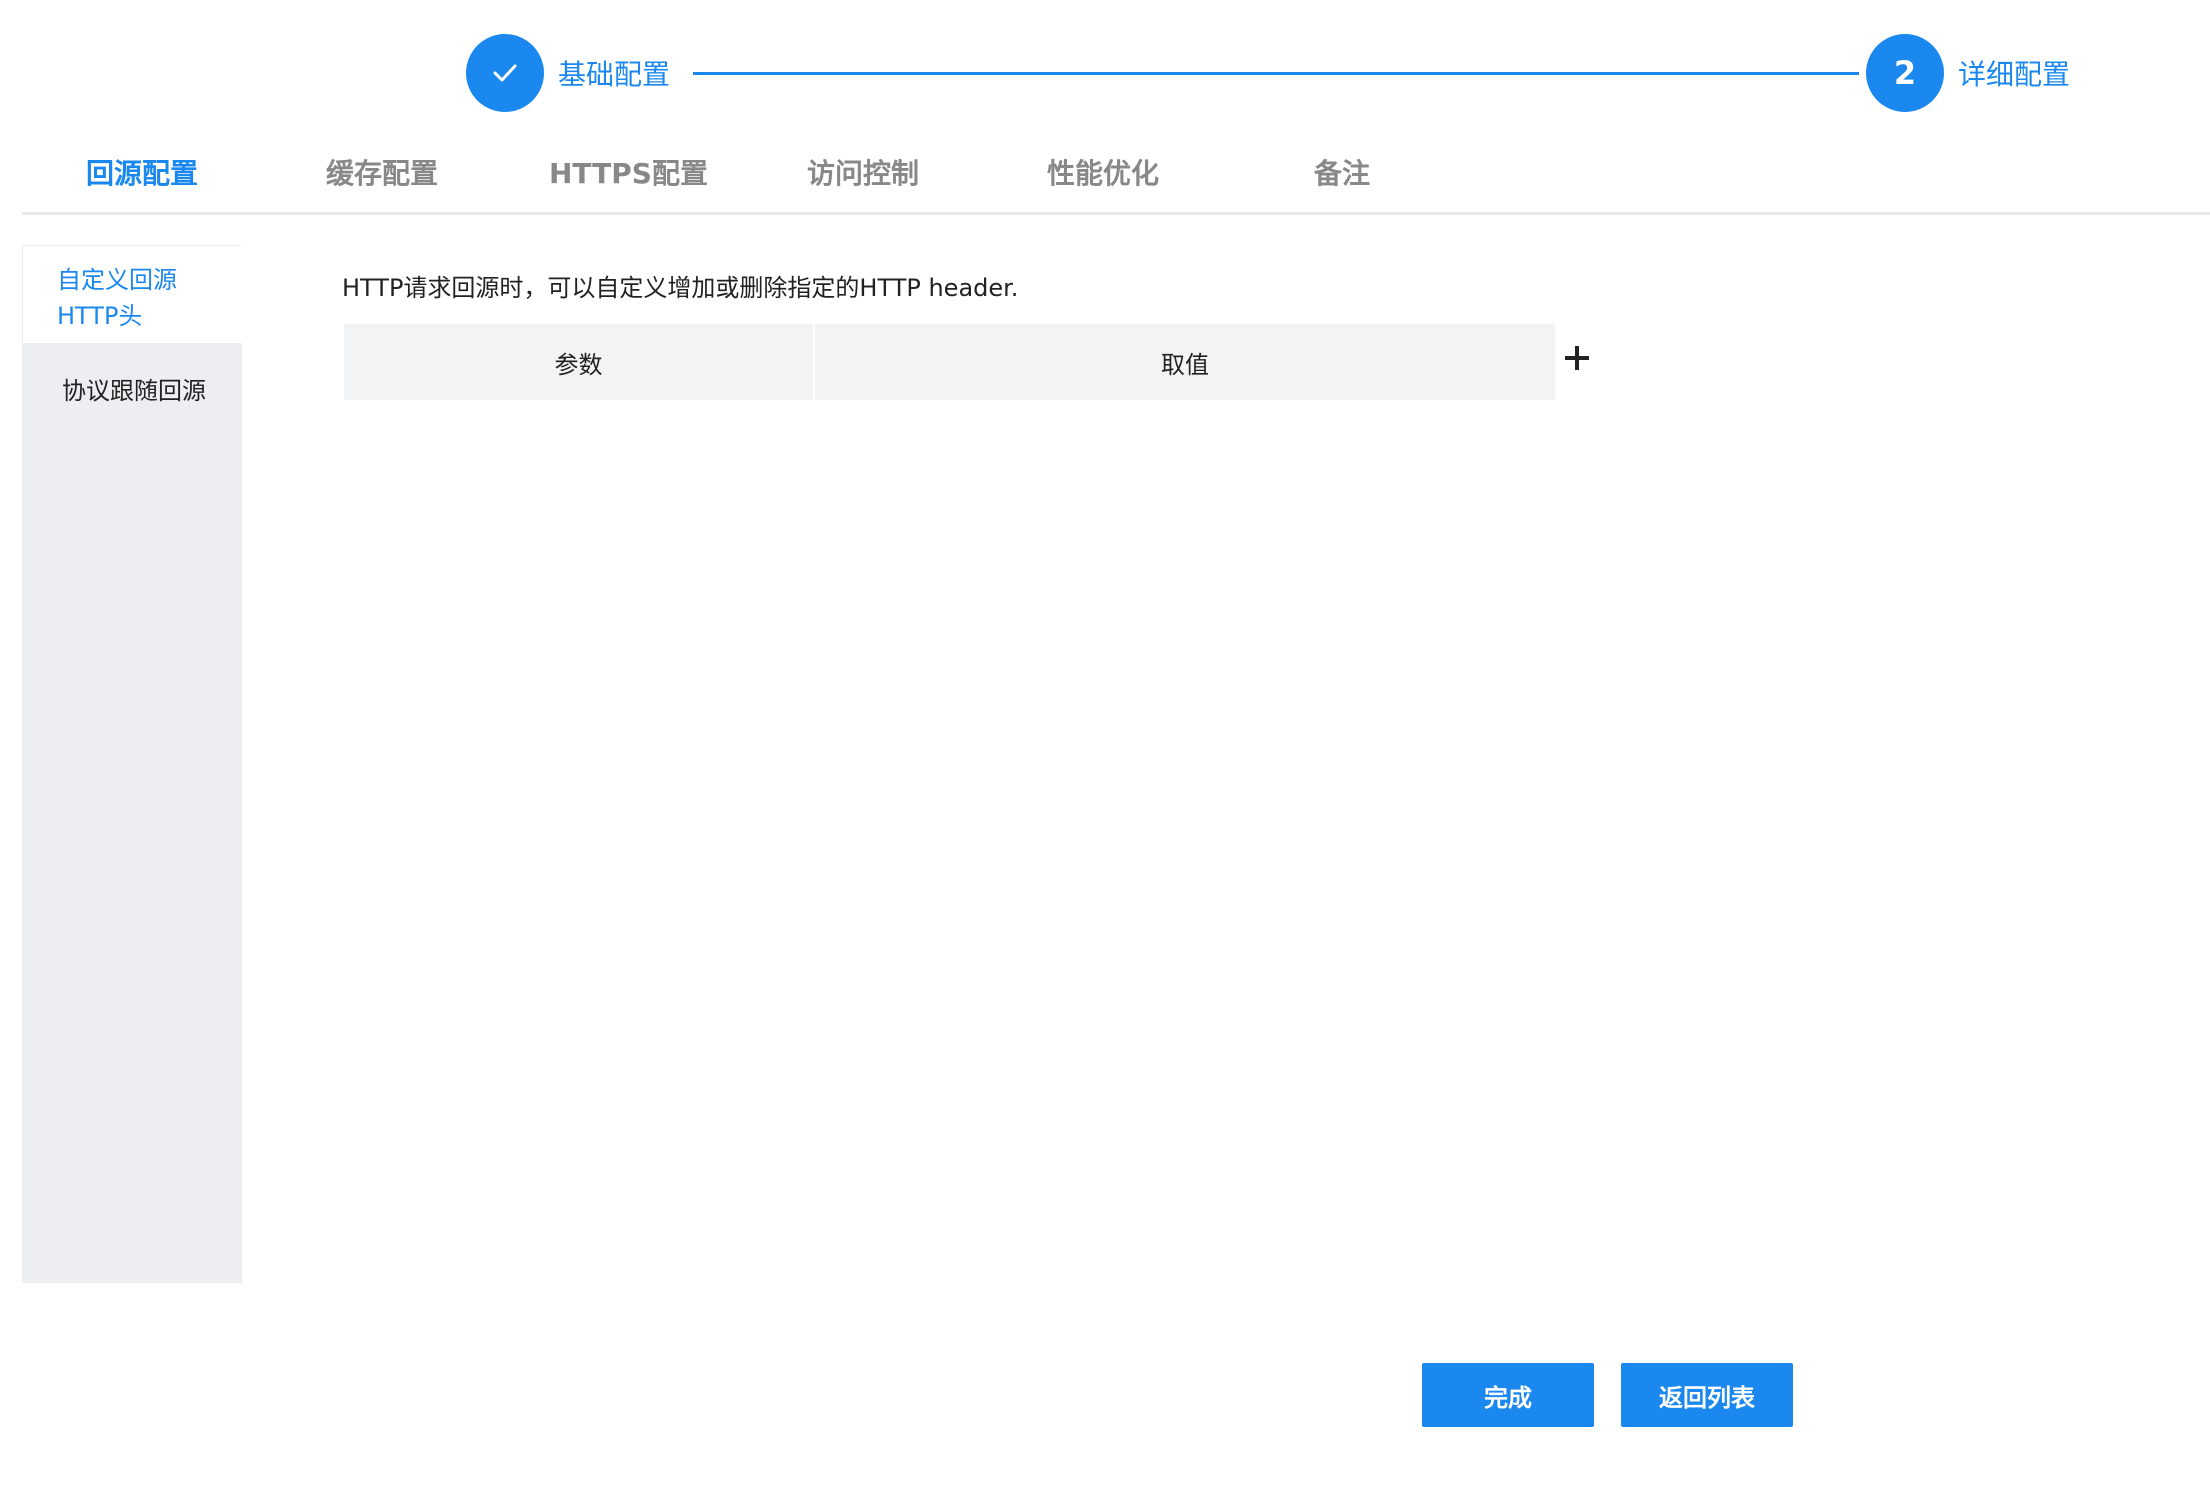 The height and width of the screenshot is (1510, 2210). What do you see at coordinates (614, 74) in the screenshot?
I see `step-1-label: 基础配置` at bounding box center [614, 74].